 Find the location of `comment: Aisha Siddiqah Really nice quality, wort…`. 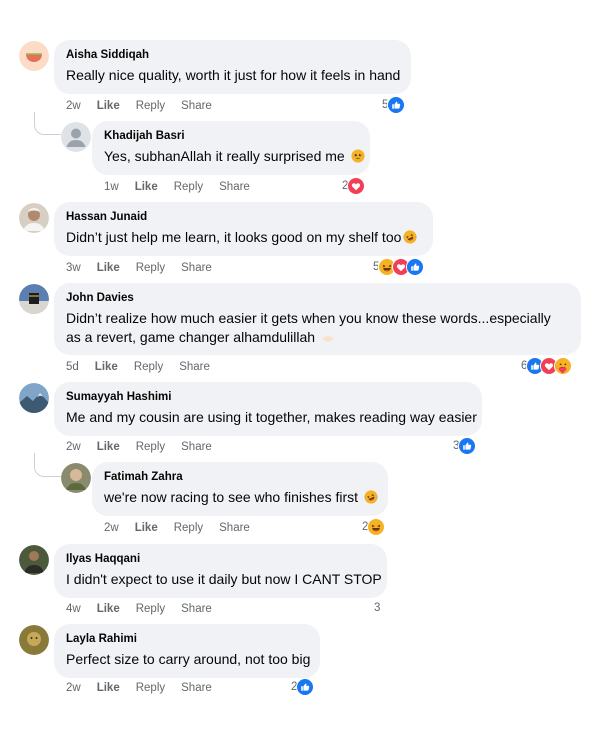

comment: Aisha Siddiqah Really nice quality, wort… is located at coordinates (300, 79).